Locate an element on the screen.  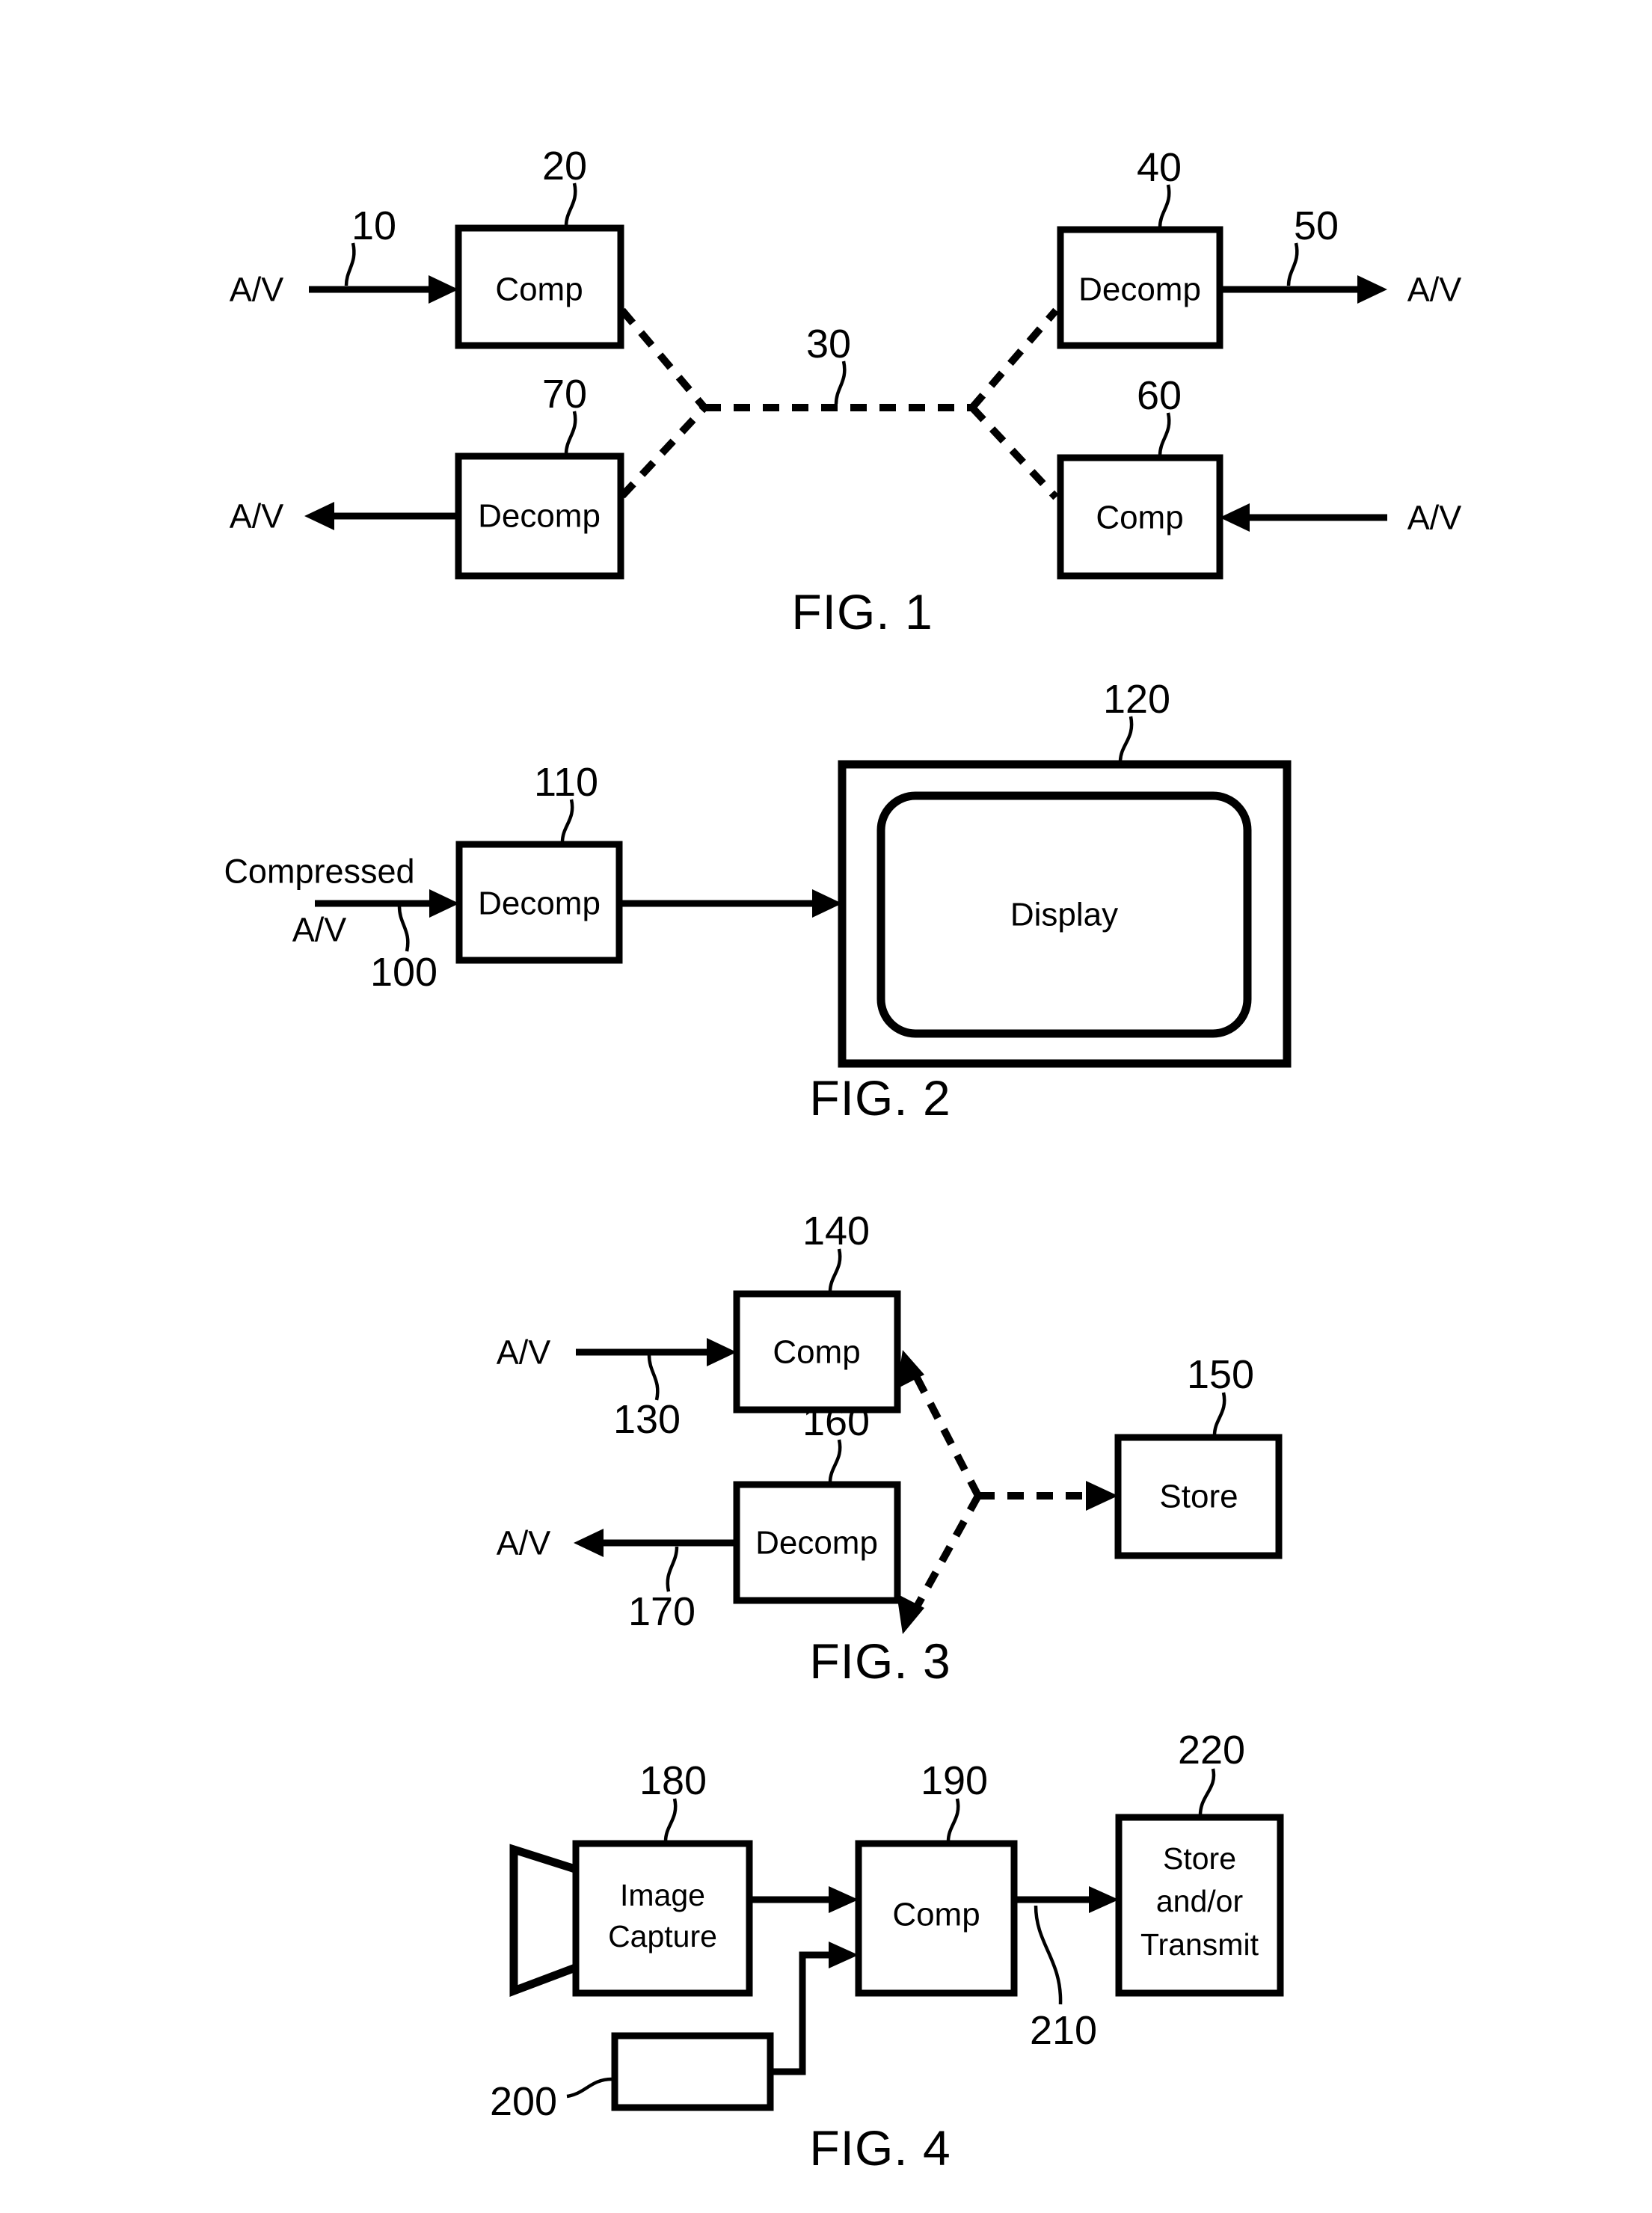
fig3-decomp-label: Decomp is located at coordinates (817, 1544).